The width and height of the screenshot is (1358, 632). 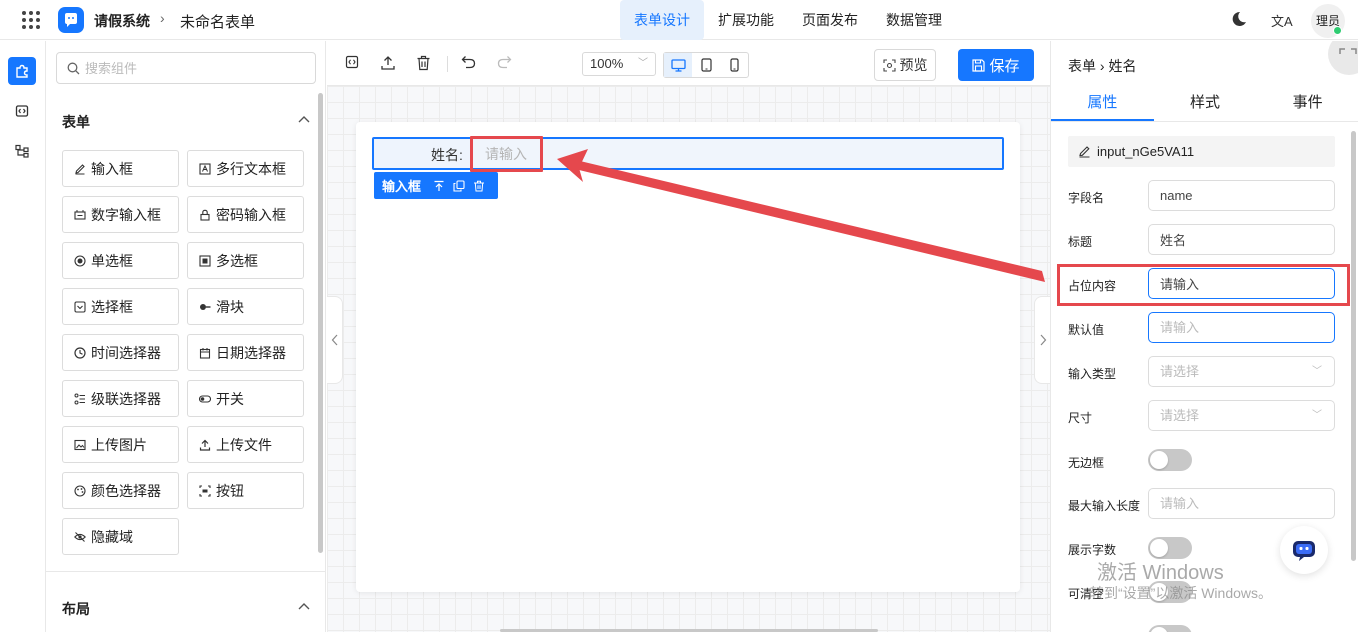 I want to click on robot-assistant-icon, so click(x=1304, y=551).